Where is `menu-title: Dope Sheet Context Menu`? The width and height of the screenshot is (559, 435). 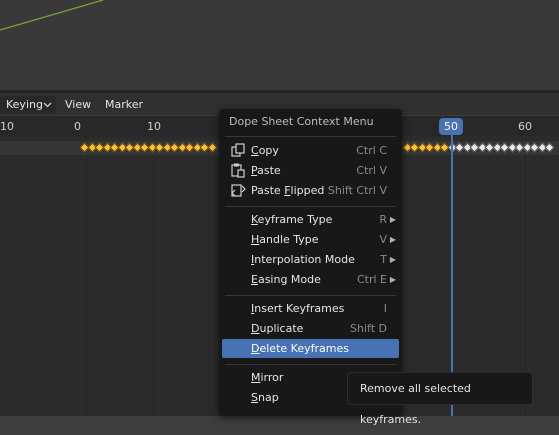
menu-title: Dope Sheet Context Menu is located at coordinates (301, 121).